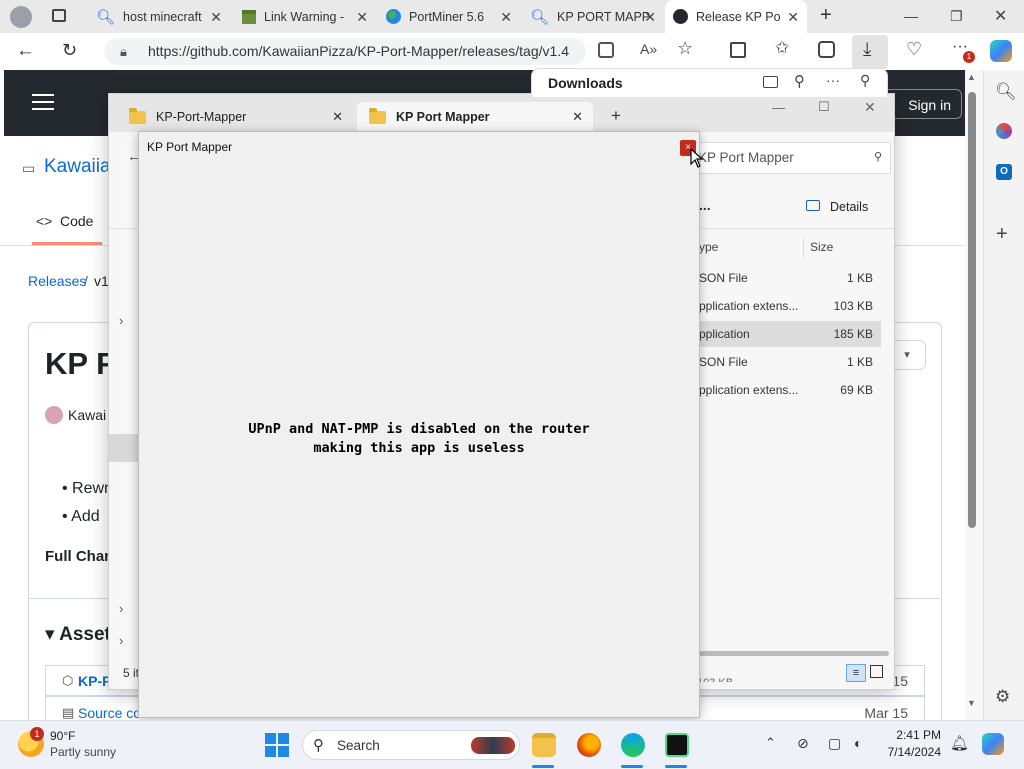 The image size is (1024, 769). What do you see at coordinates (25, 51) in the screenshot?
I see `back-arrow-icon: ←` at bounding box center [25, 51].